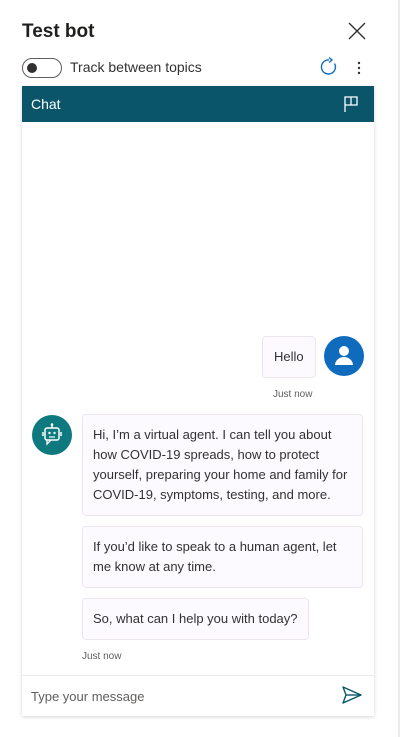 The height and width of the screenshot is (737, 400). I want to click on chat-header-label: Chat, so click(46, 104).